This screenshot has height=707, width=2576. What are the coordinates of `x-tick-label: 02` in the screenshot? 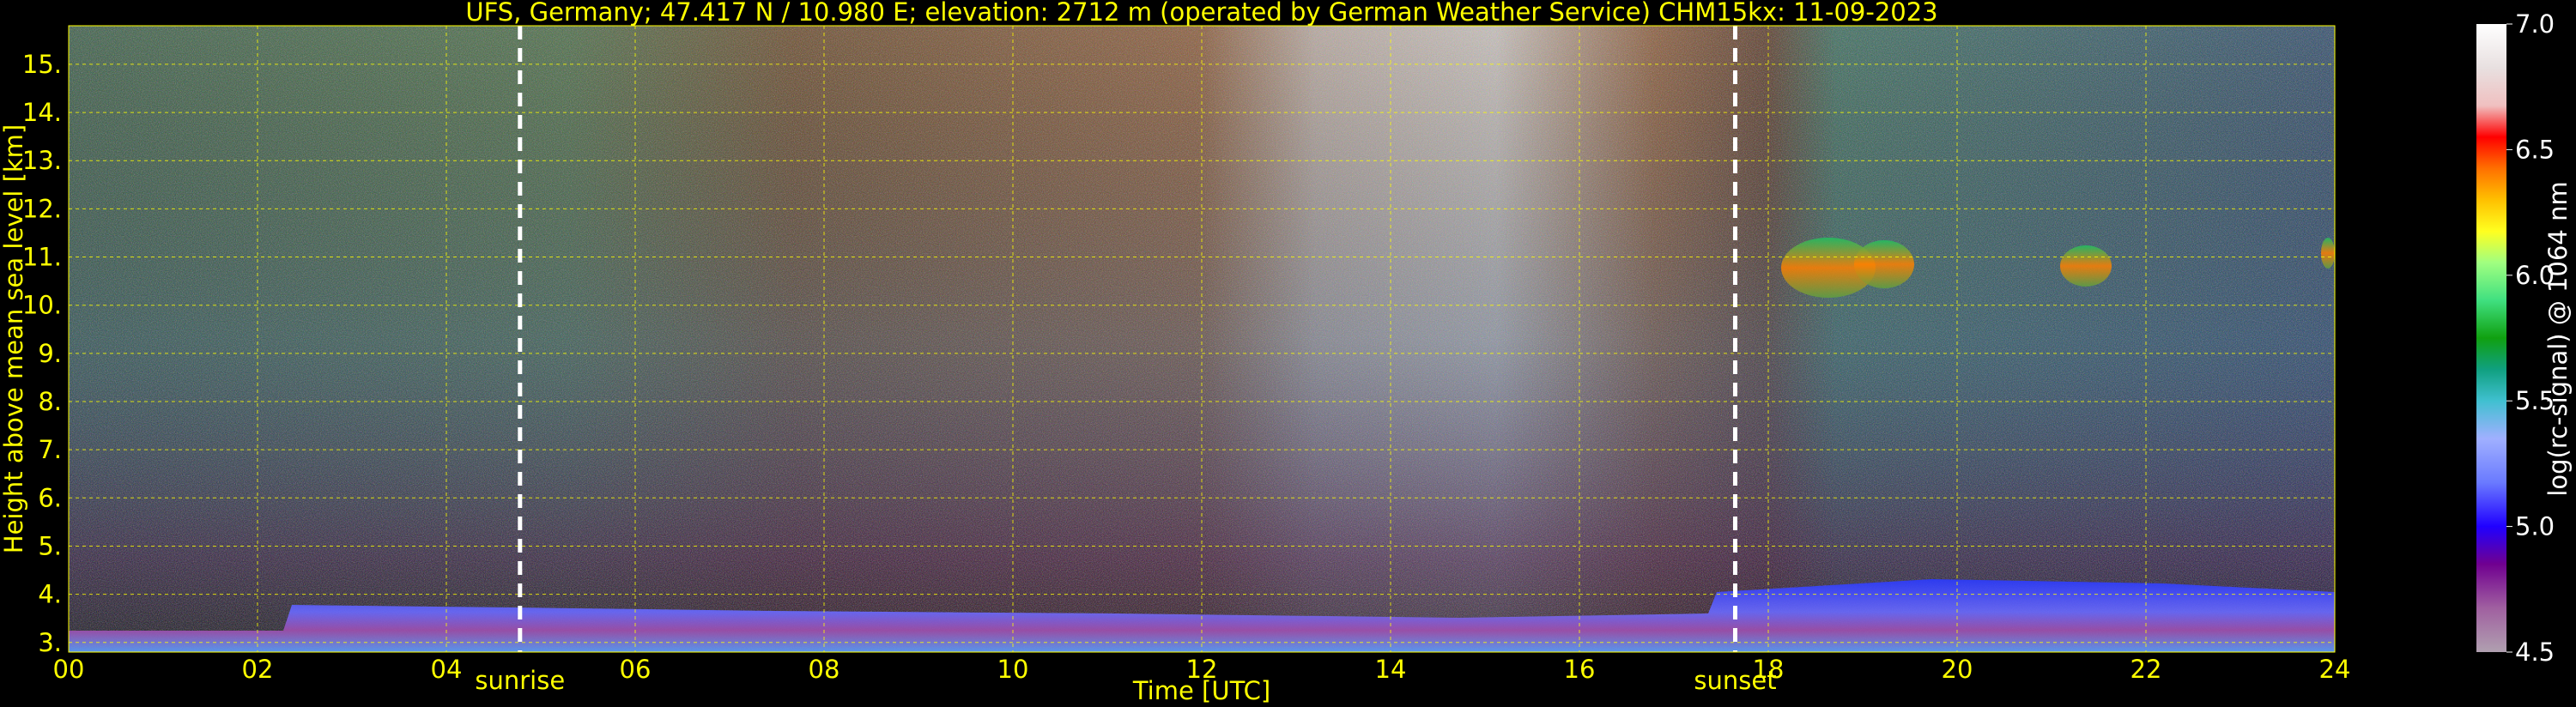 It's located at (258, 670).